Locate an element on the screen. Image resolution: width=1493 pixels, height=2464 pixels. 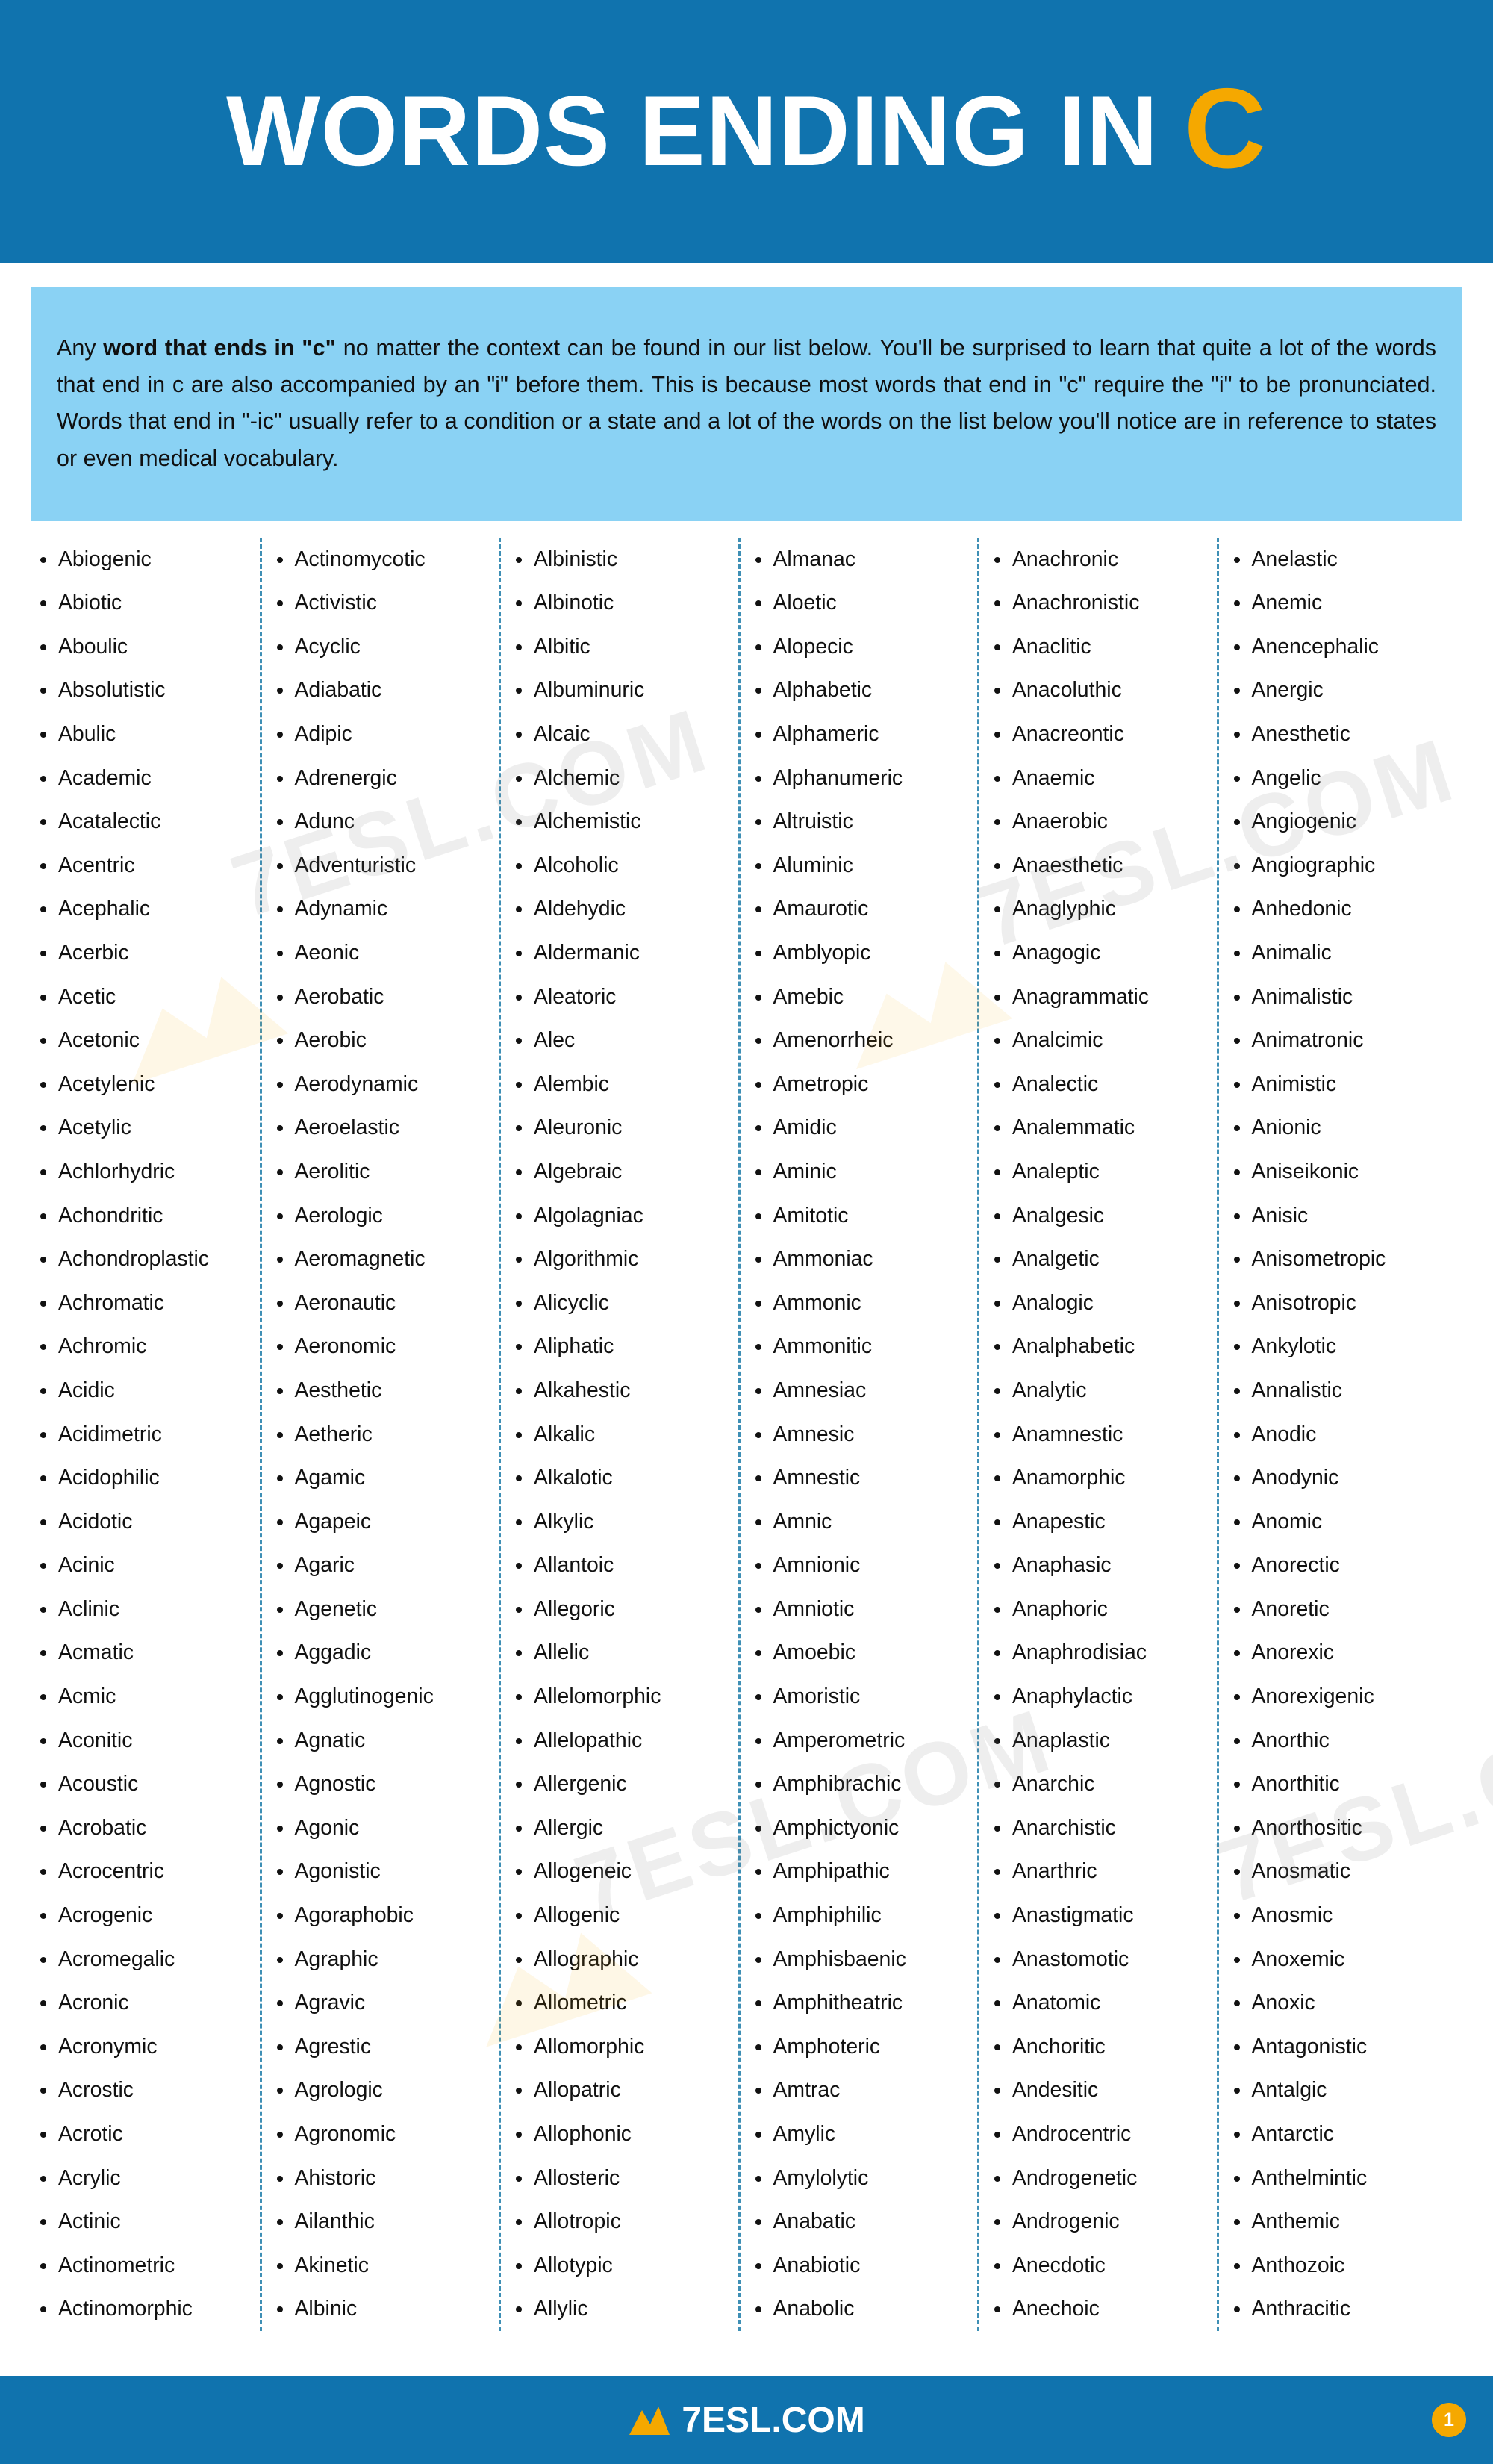
word-list-item: Acidic is located at coordinates (145, 1391).